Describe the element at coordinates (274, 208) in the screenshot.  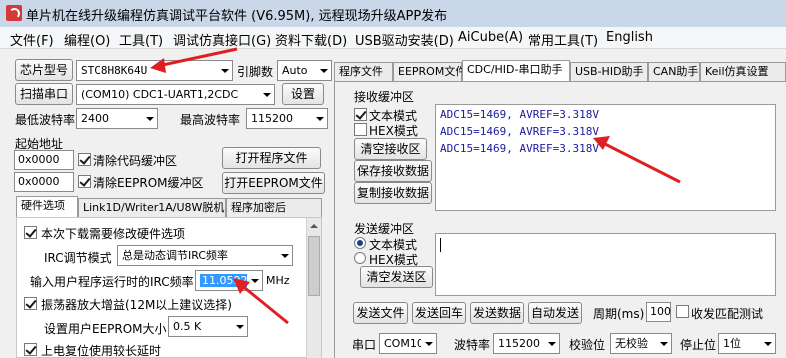
I see `tab-program-encryption: 程序加密后` at that location.